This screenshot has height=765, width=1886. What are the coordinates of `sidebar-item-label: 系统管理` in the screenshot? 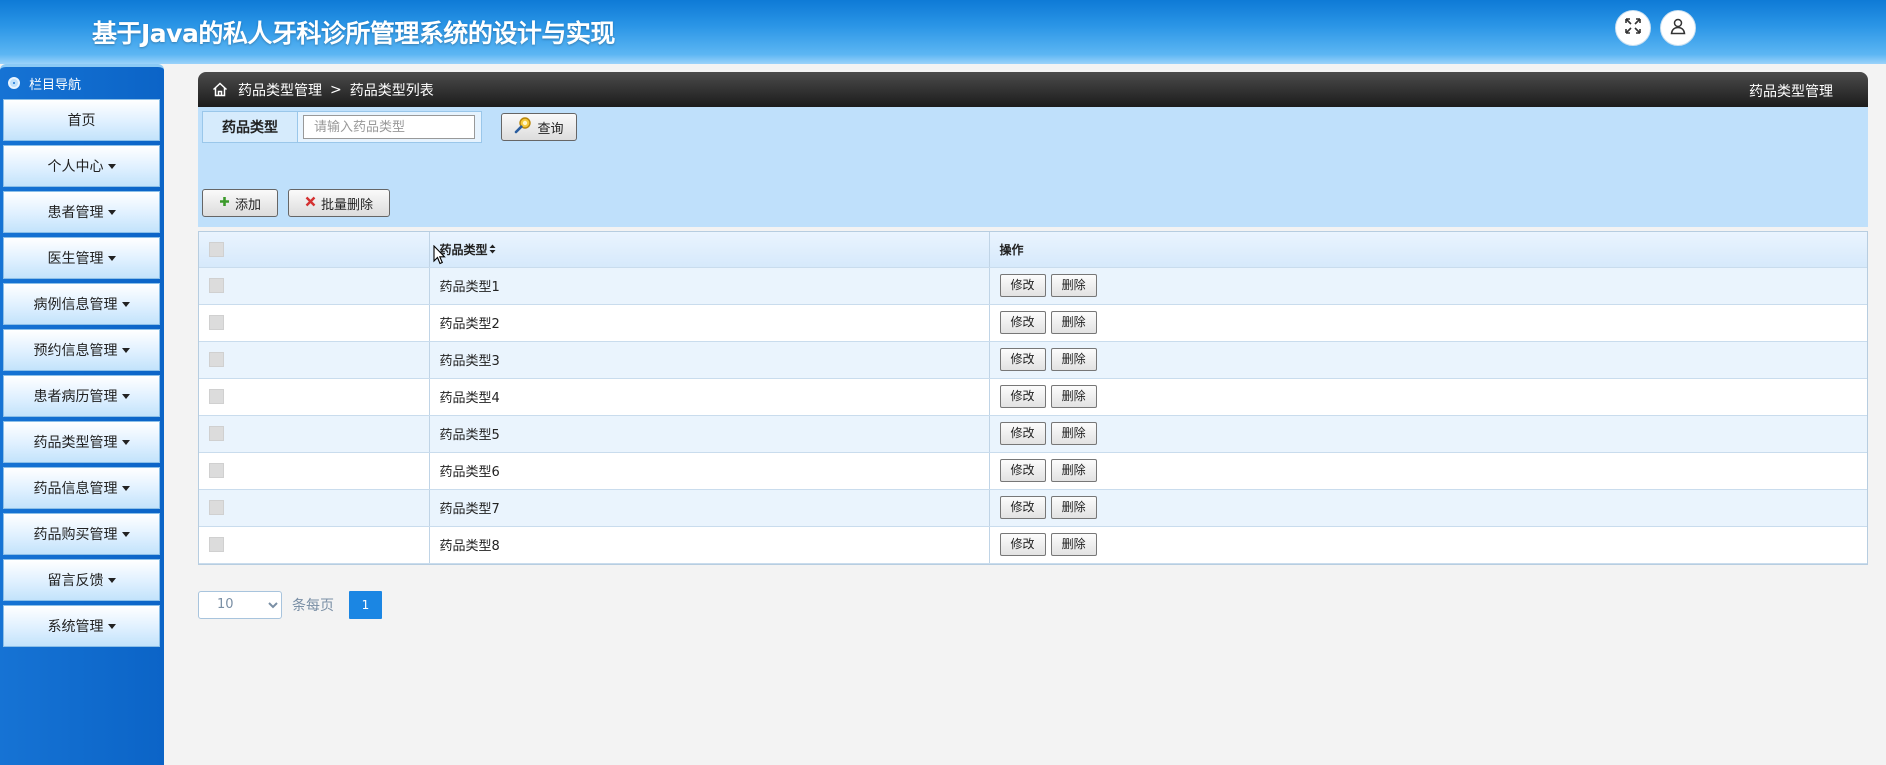 It's located at (75, 627).